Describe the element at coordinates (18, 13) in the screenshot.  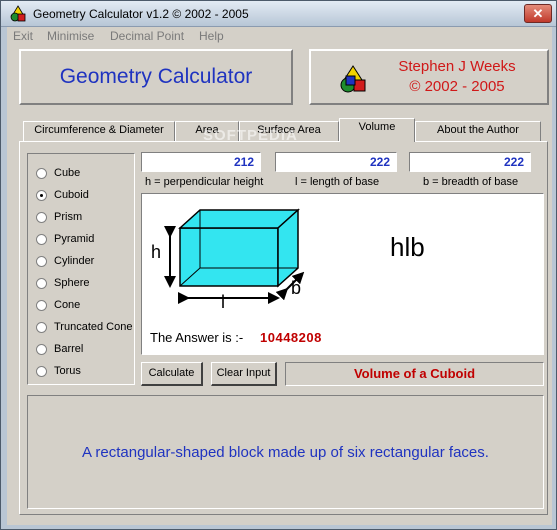
I see `app-icon` at that location.